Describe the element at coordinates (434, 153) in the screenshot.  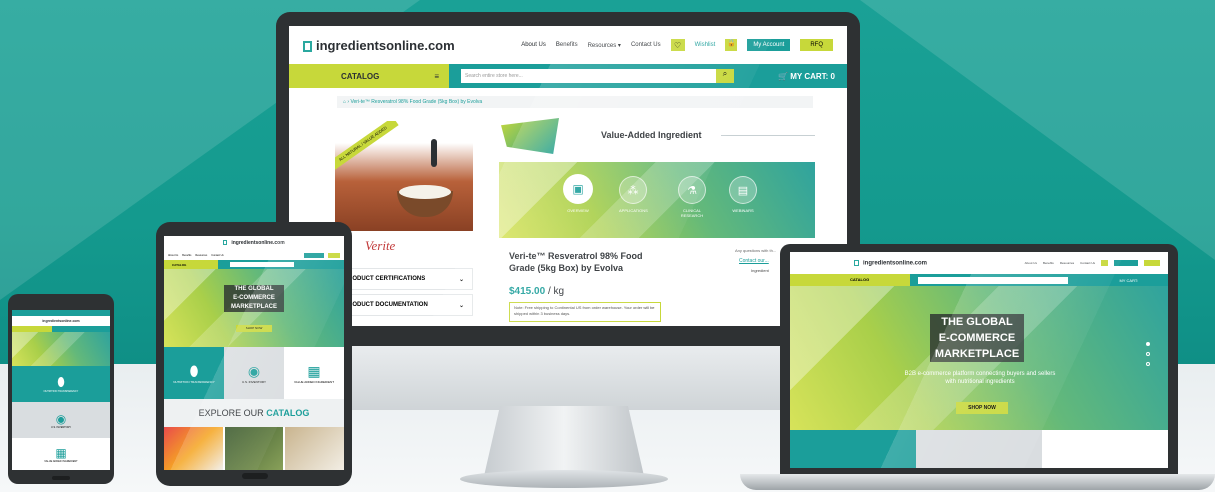
I see `athlete-figure` at that location.